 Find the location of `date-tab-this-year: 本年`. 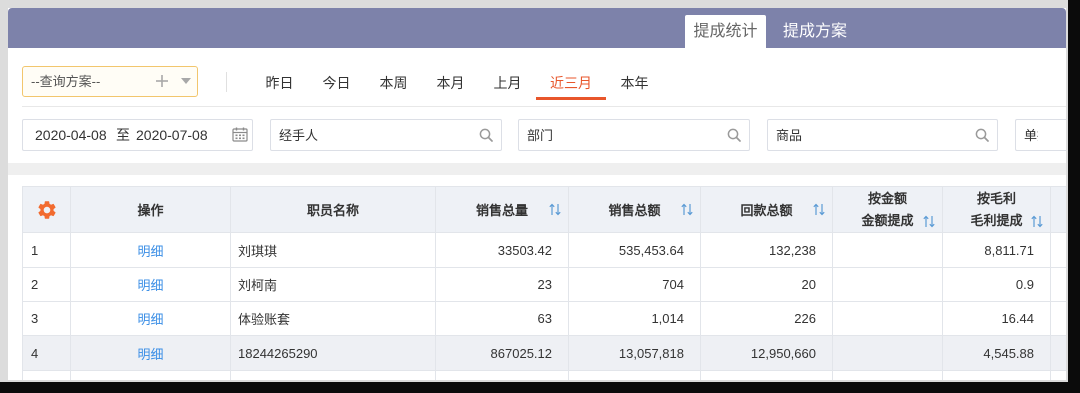

date-tab-this-year: 本年 is located at coordinates (634, 85).